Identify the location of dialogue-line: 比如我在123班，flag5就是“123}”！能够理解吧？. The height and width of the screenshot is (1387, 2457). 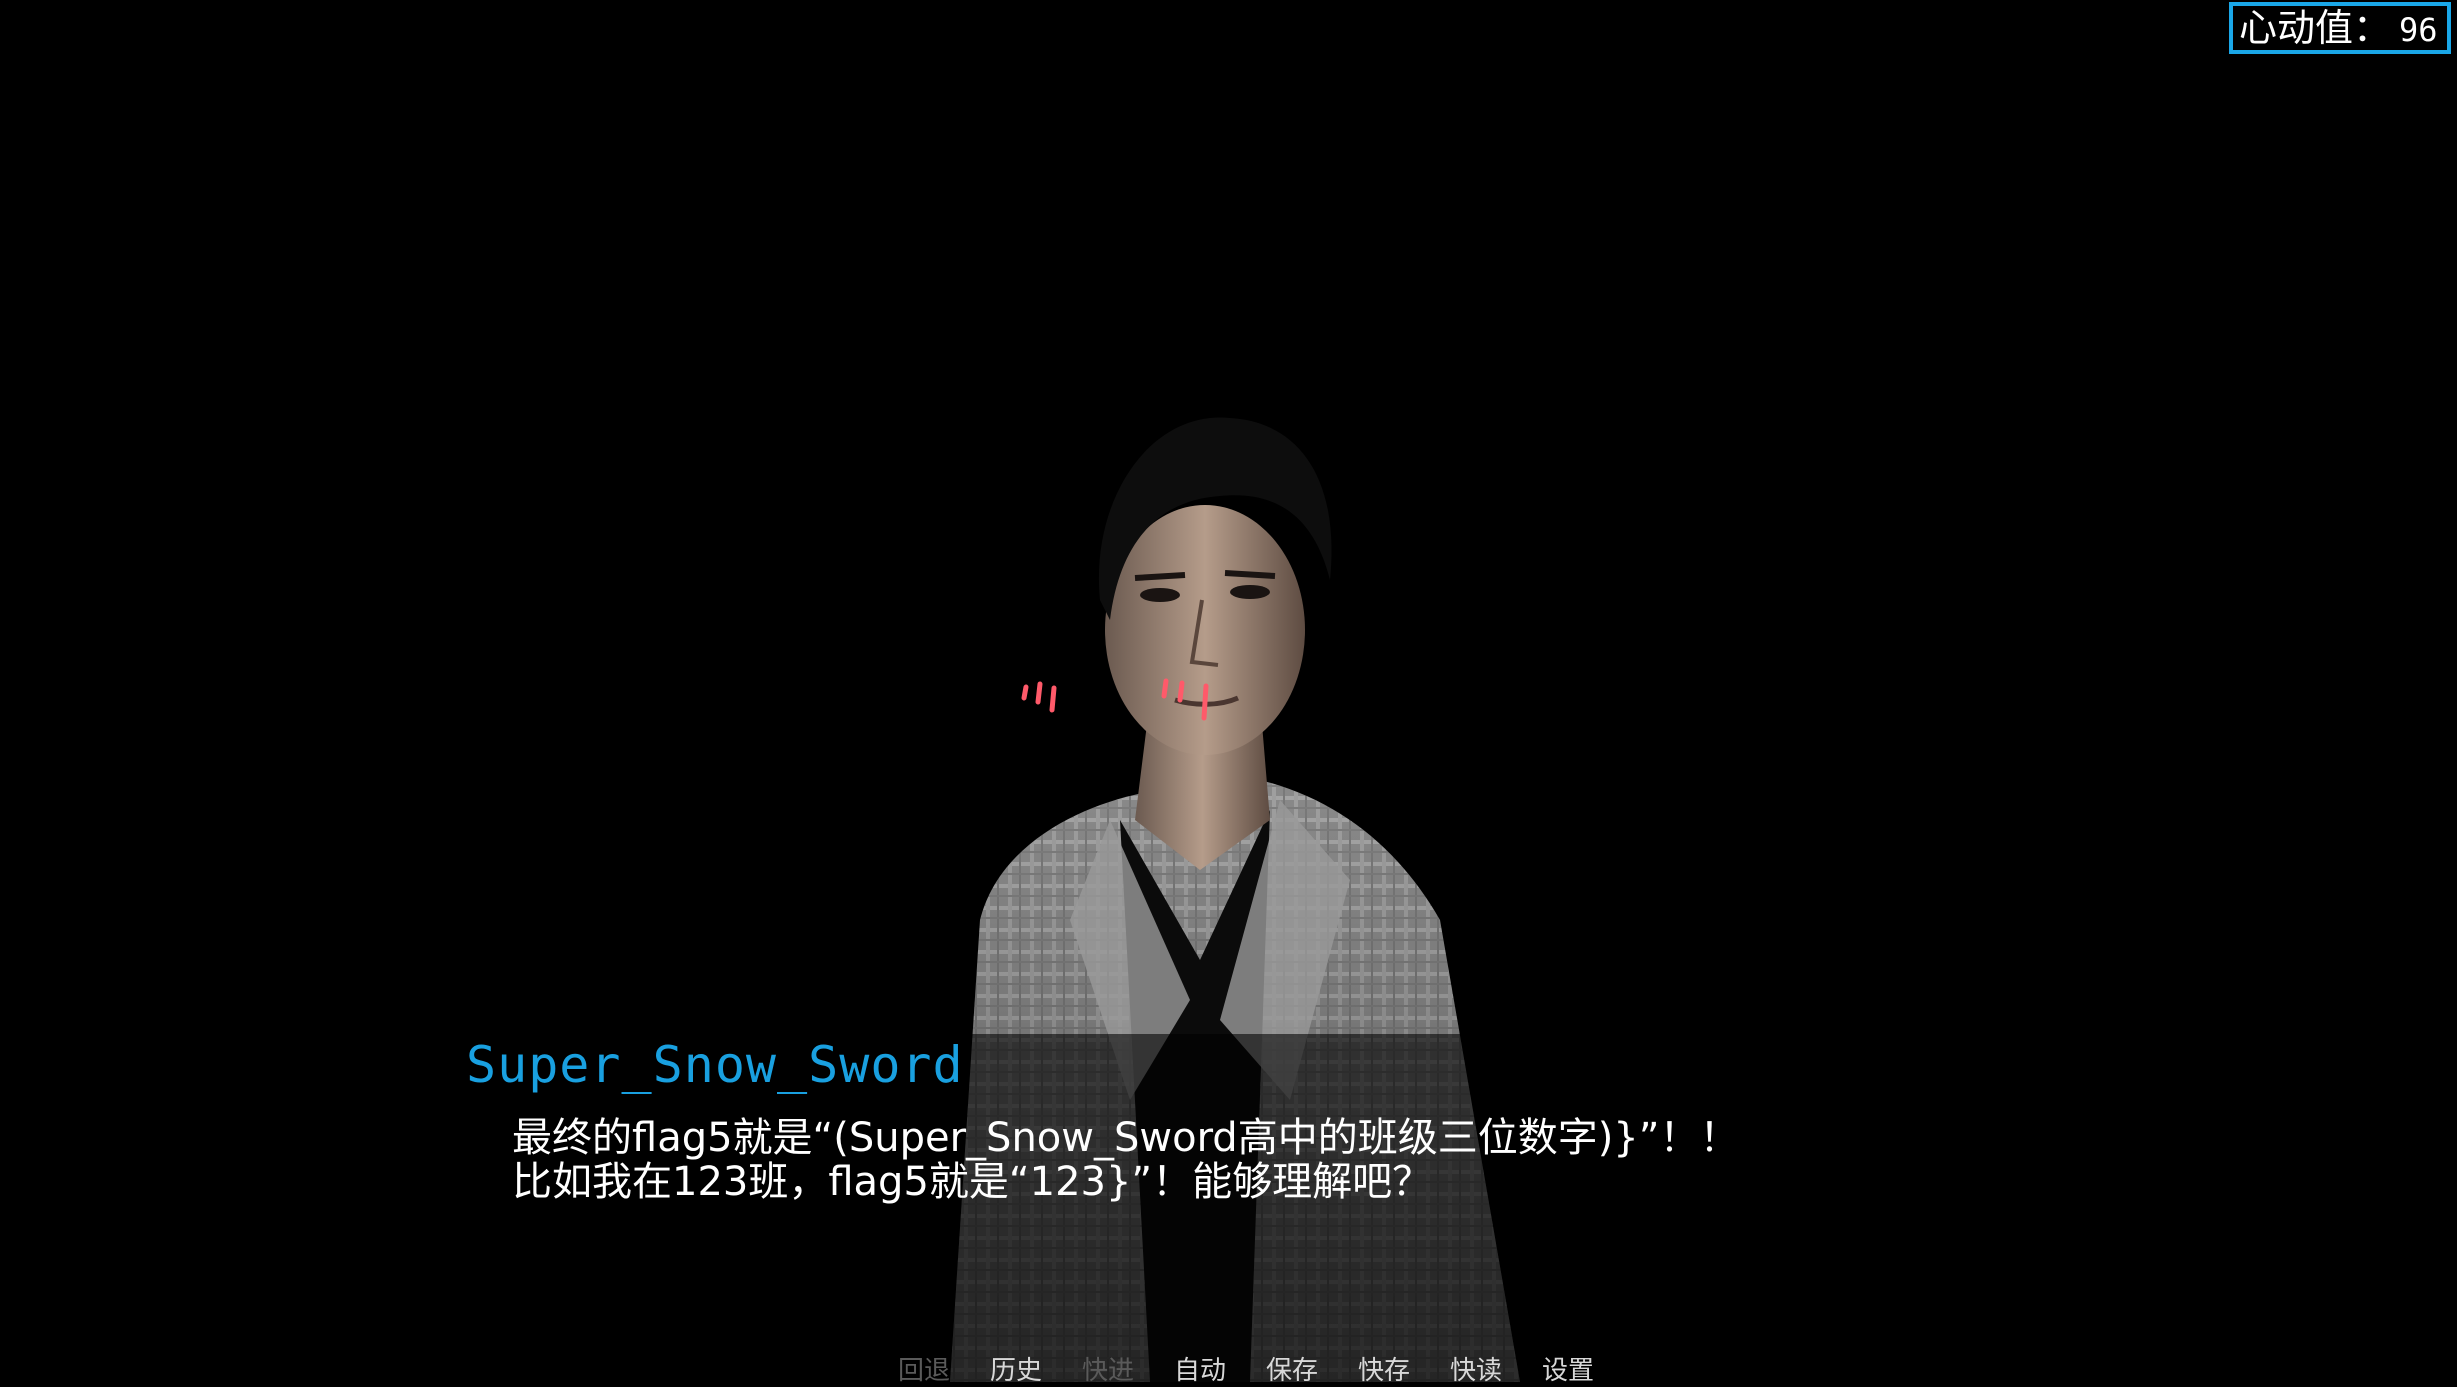
(972, 1182).